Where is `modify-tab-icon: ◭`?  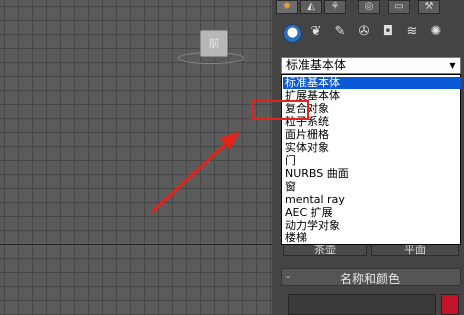 modify-tab-icon: ◭ is located at coordinates (311, 7).